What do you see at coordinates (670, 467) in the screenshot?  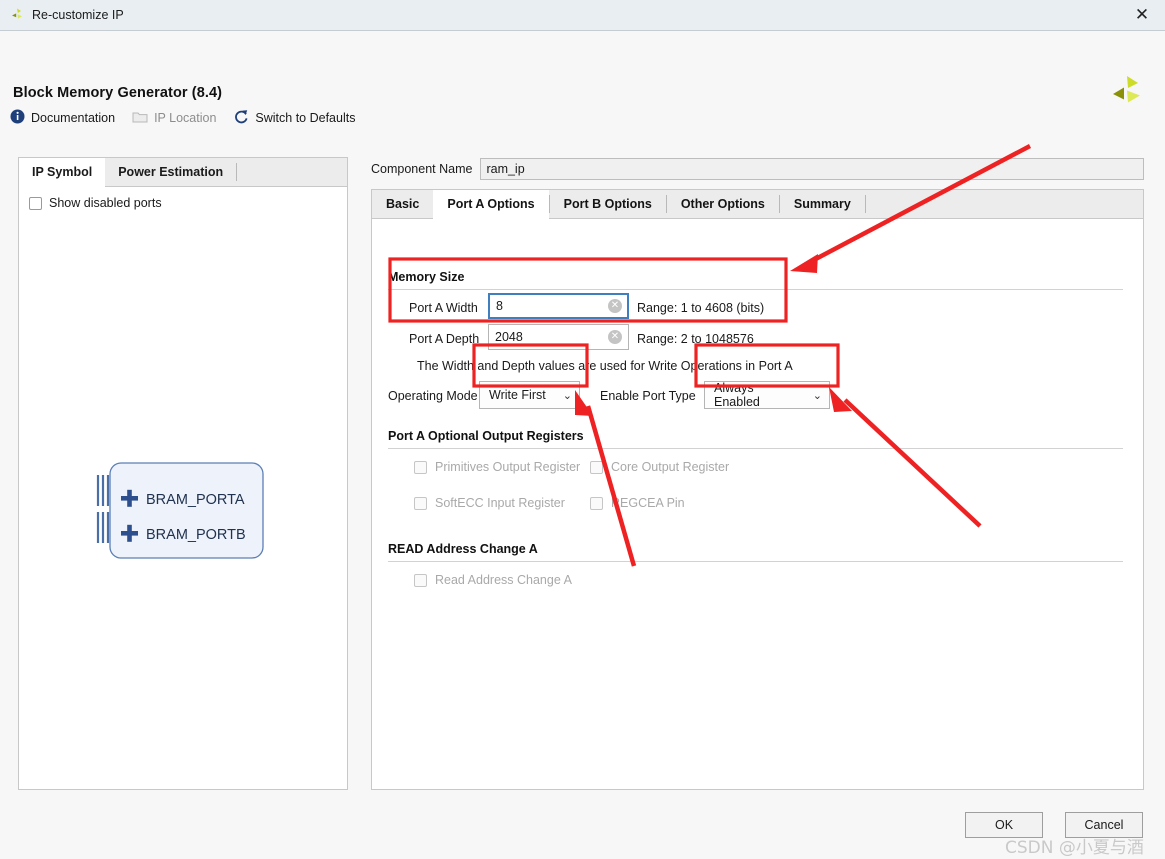 I see `core-output-register-label: Core Output Register` at bounding box center [670, 467].